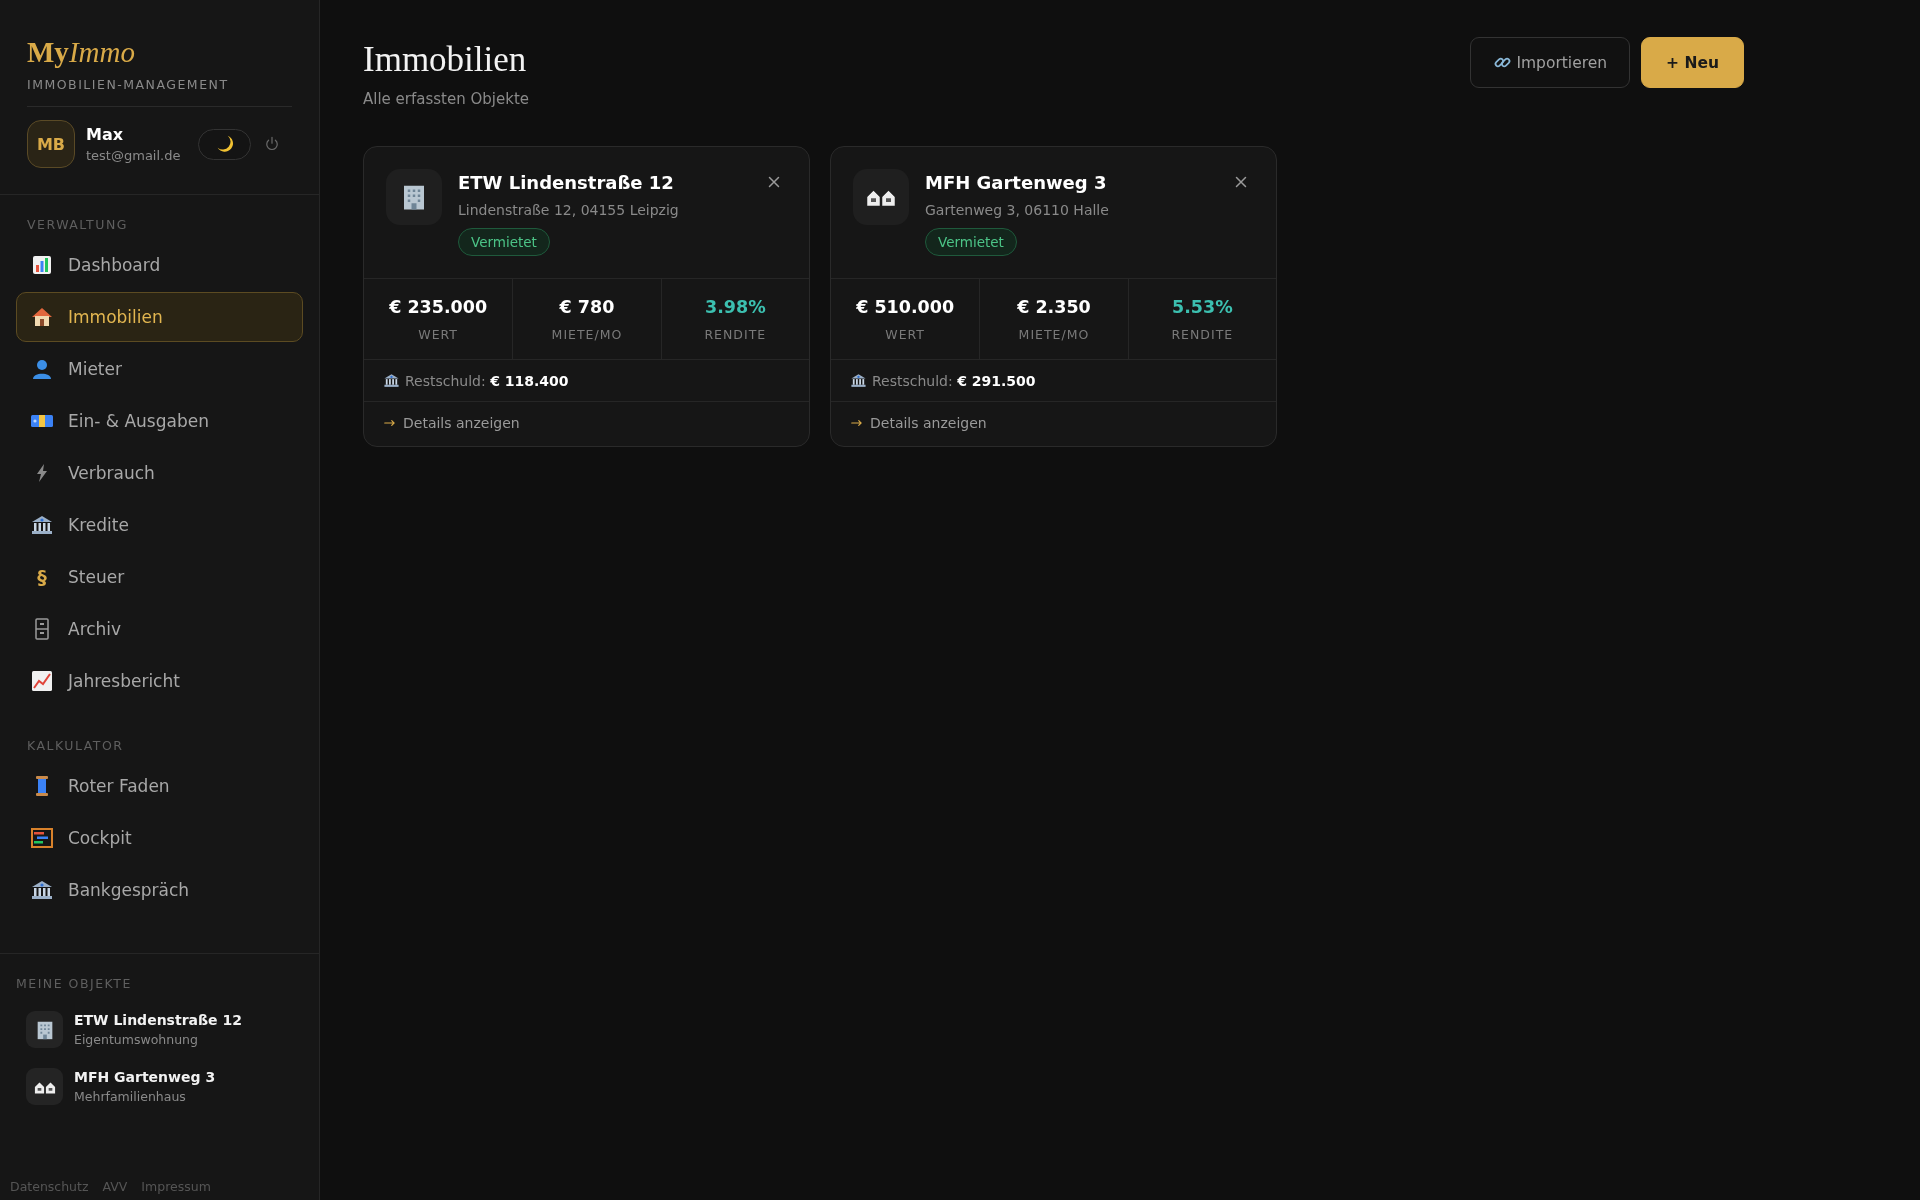 Image resolution: width=1920 pixels, height=1200 pixels. What do you see at coordinates (159, 890) in the screenshot?
I see `nav-item: Bankgespräch` at bounding box center [159, 890].